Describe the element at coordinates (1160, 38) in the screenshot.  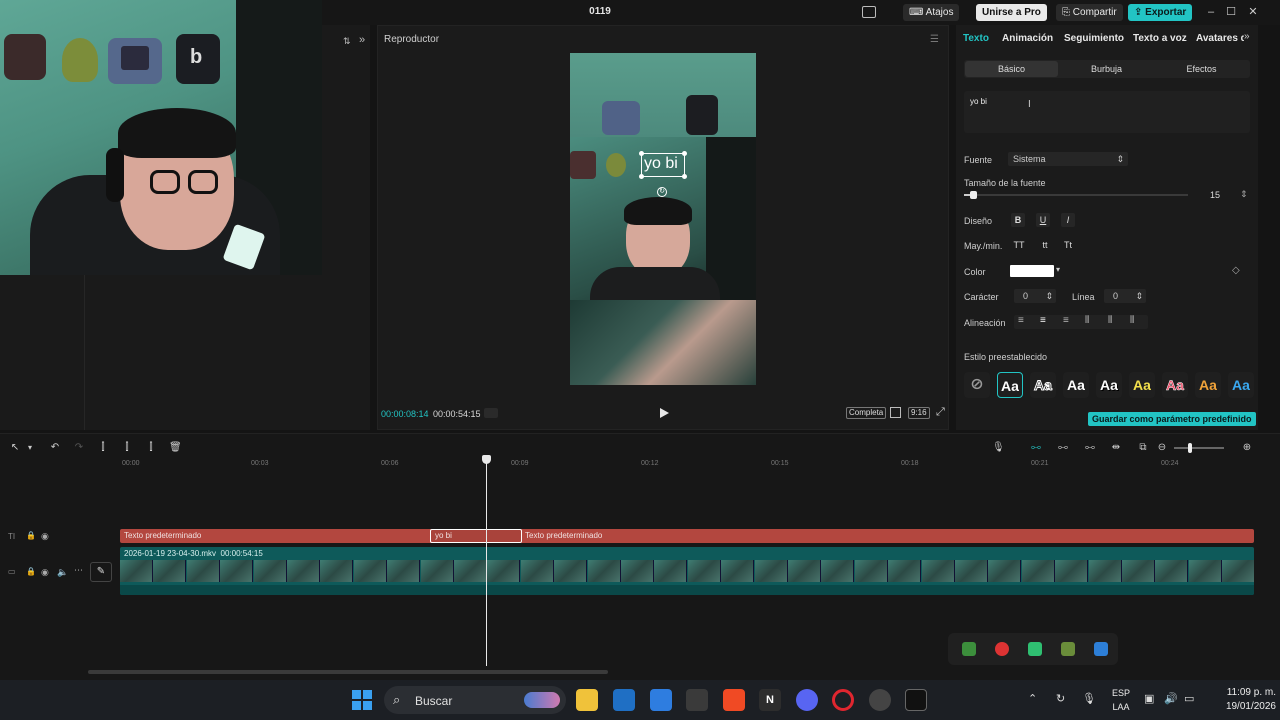
I see `tab-texto-a-voz: Texto a voz` at that location.